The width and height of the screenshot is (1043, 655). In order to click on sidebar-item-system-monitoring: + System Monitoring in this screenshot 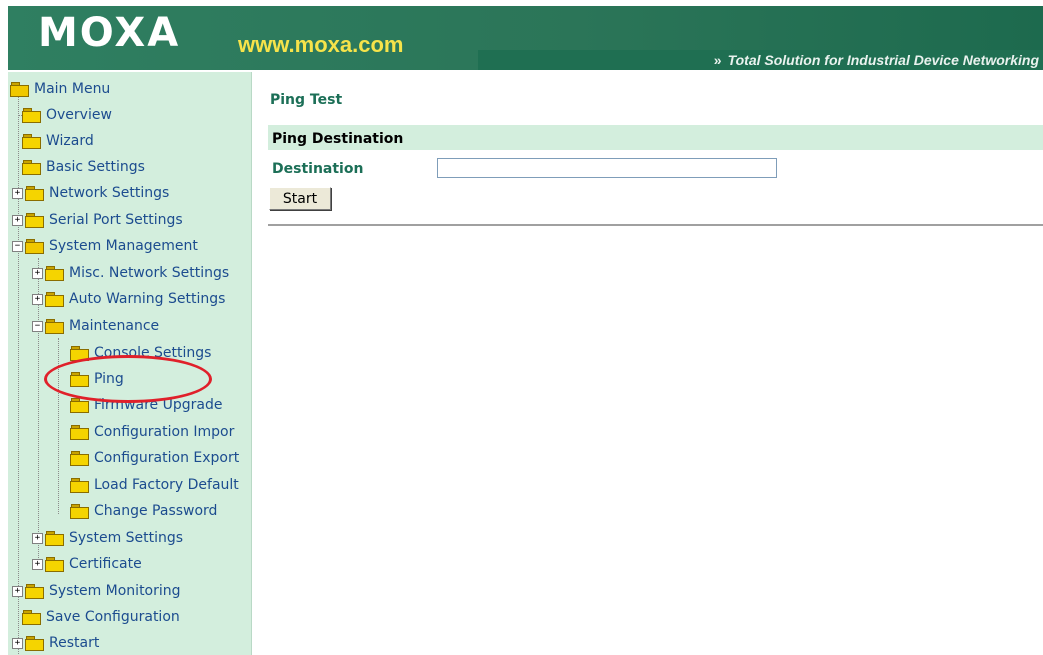, I will do `click(96, 591)`.